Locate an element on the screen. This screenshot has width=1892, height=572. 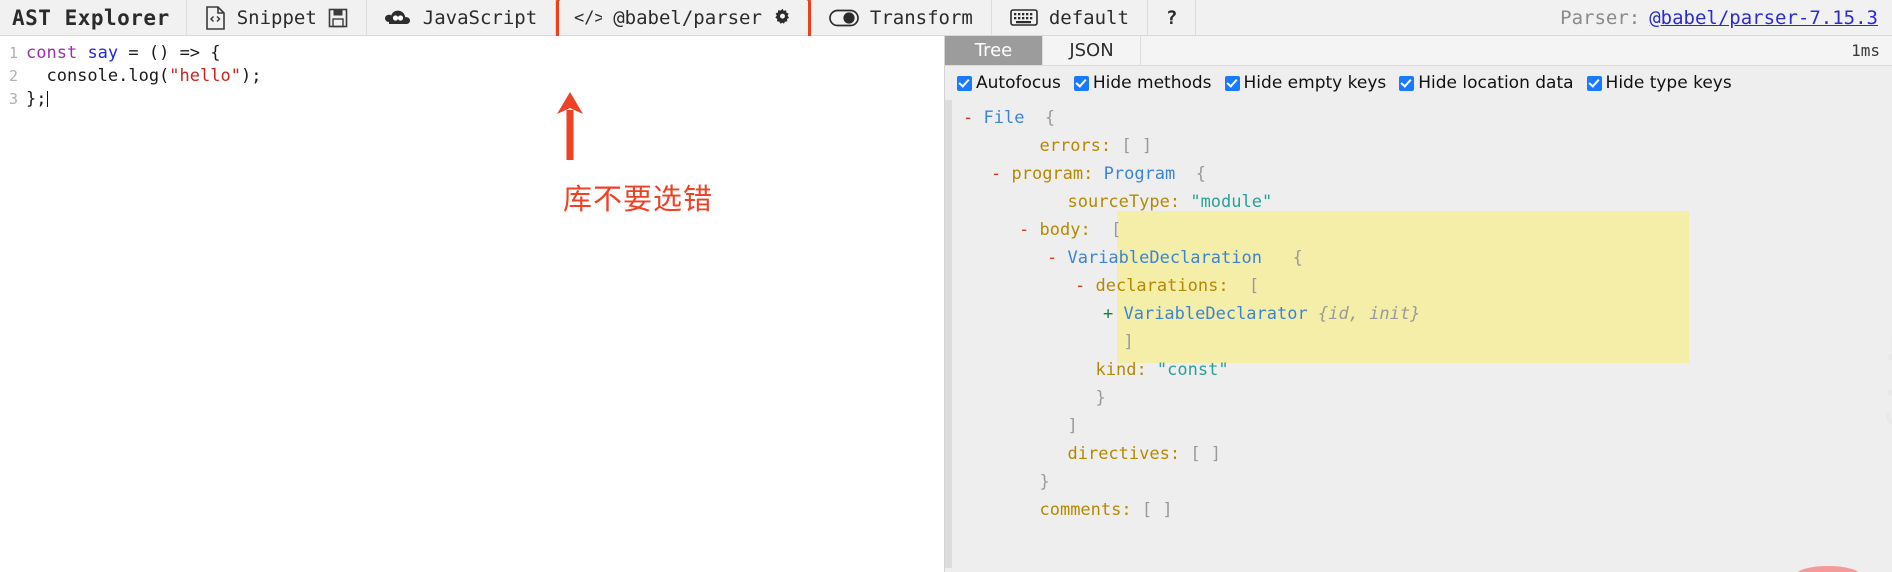
babel-infinity-icon is located at coordinates (398, 18).